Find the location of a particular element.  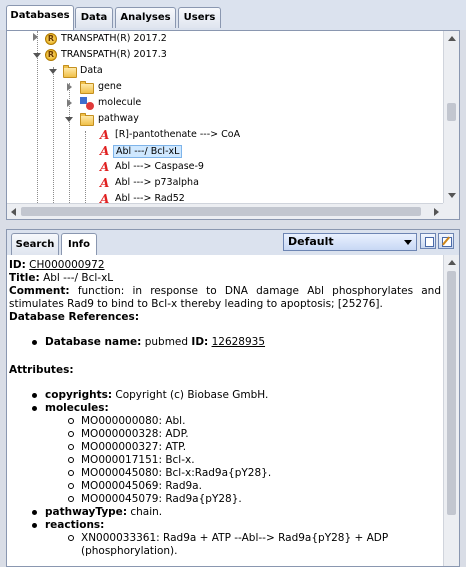

tab-users: Users is located at coordinates (199, 17).